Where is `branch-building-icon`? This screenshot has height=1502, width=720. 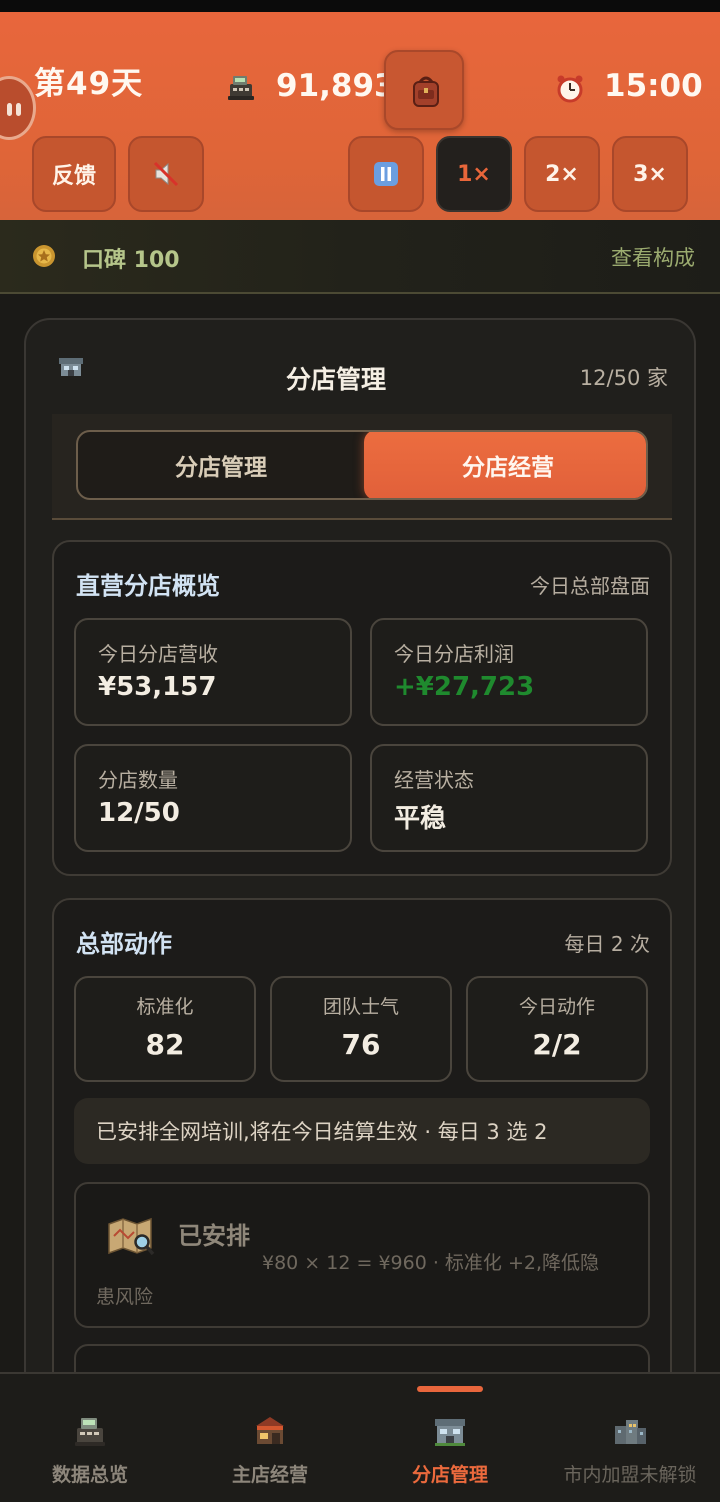 branch-building-icon is located at coordinates (450, 1432).